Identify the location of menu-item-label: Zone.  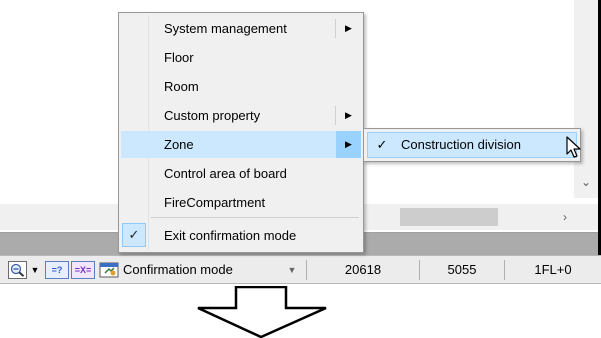
(179, 144).